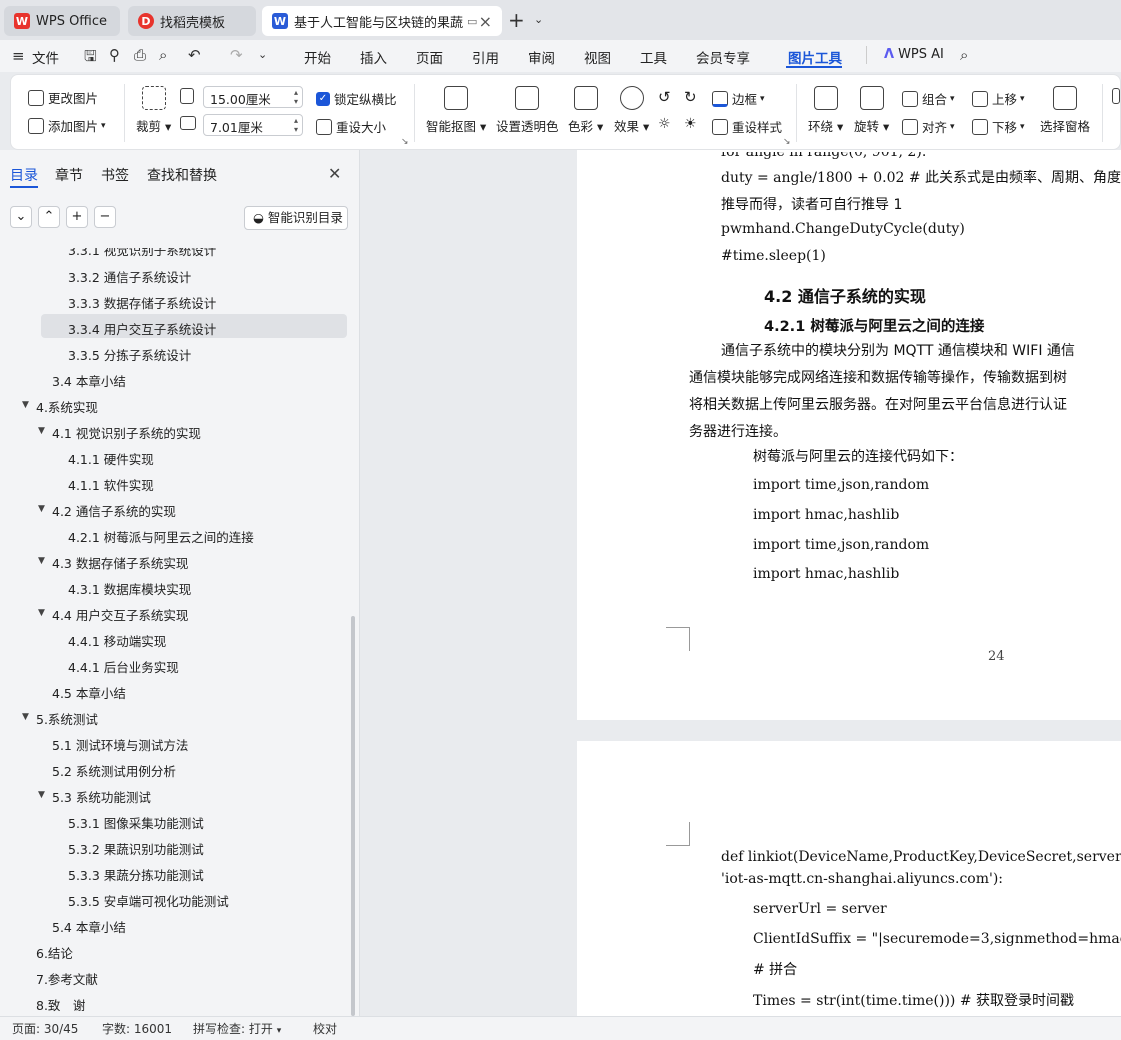 The image size is (1121, 1040). What do you see at coordinates (351, 126) in the screenshot?
I see `reset-size-button: 重设大小` at bounding box center [351, 126].